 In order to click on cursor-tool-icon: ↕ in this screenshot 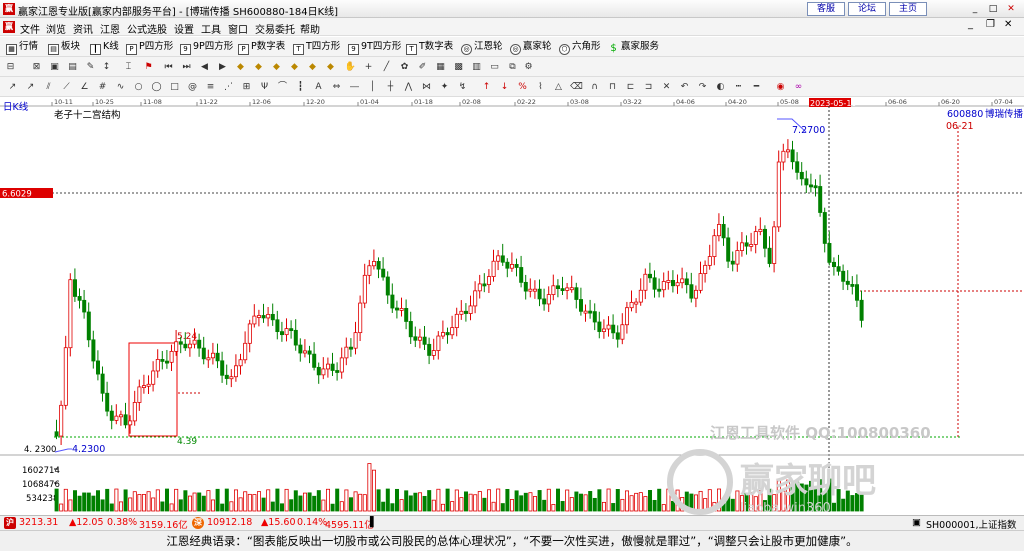, I will do `click(106, 67)`.